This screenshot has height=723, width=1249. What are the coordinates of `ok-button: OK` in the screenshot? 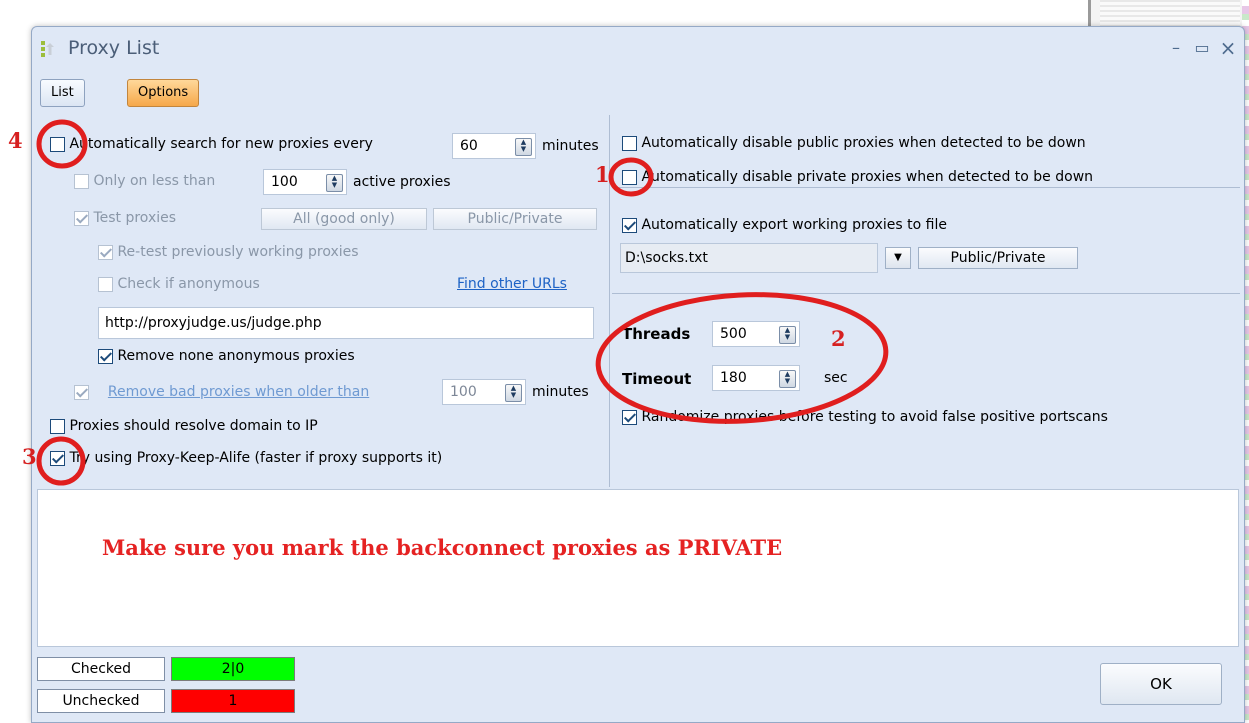 It's located at (1161, 684).